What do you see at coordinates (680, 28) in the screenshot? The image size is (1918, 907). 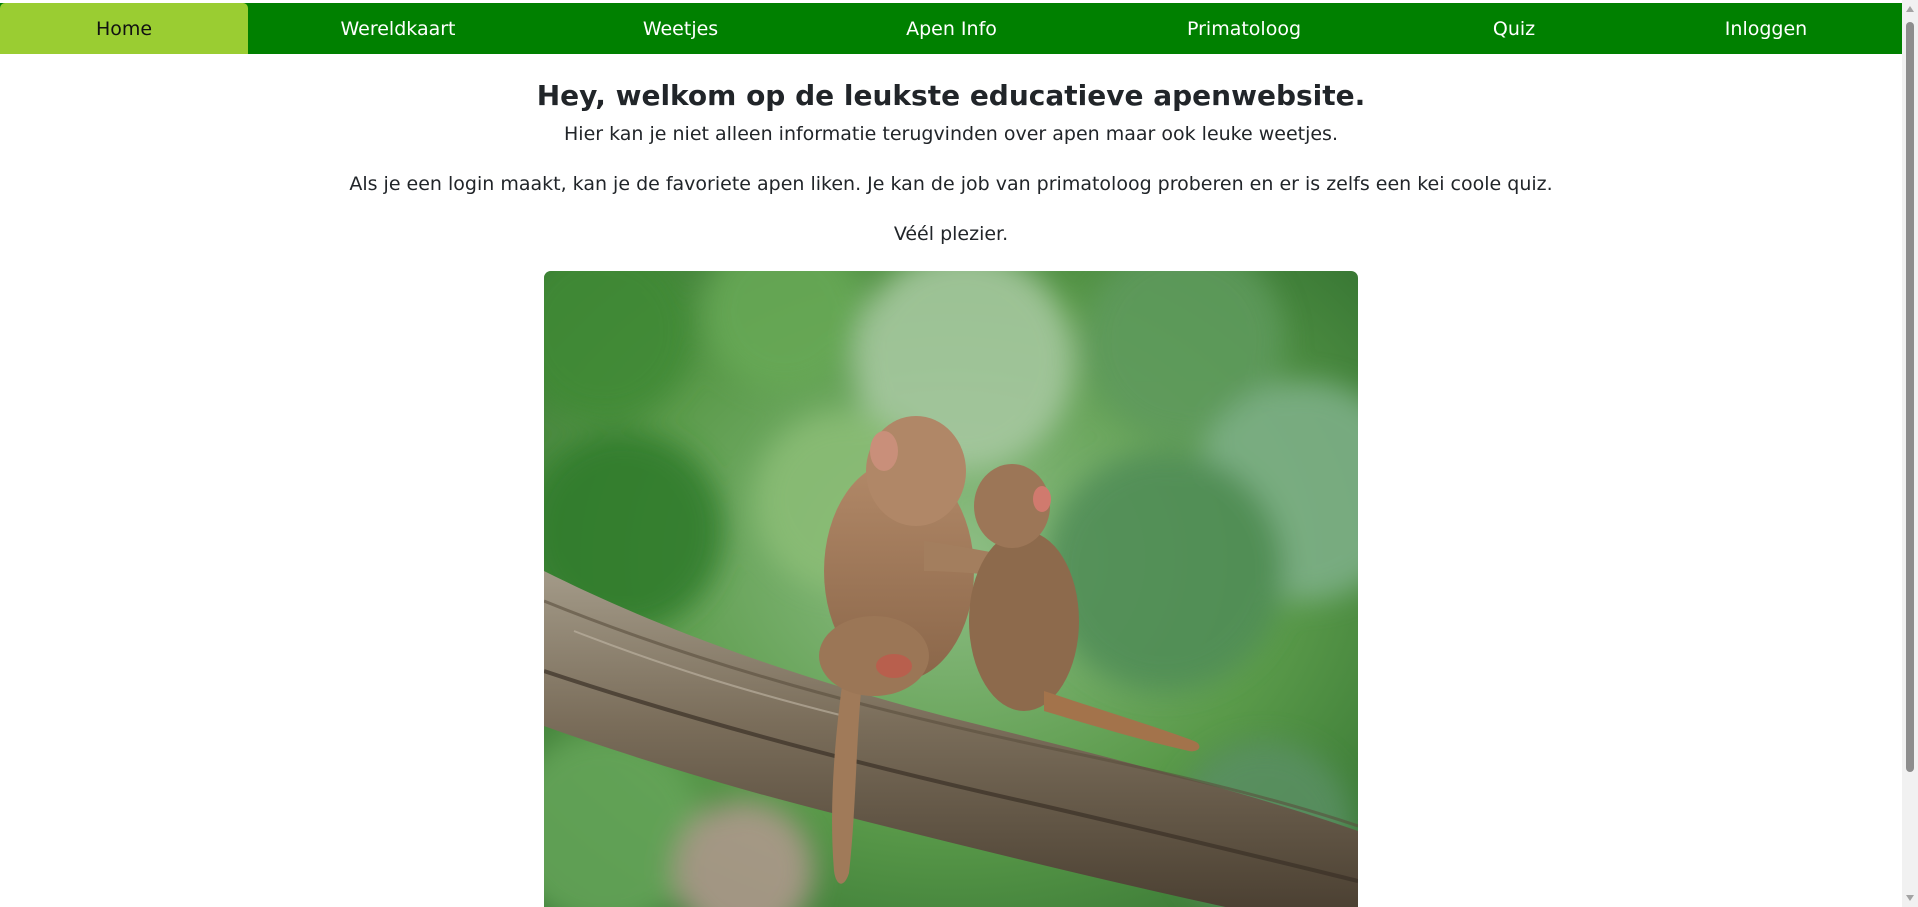 I see `nav-item-weetjes: Weetjes` at bounding box center [680, 28].